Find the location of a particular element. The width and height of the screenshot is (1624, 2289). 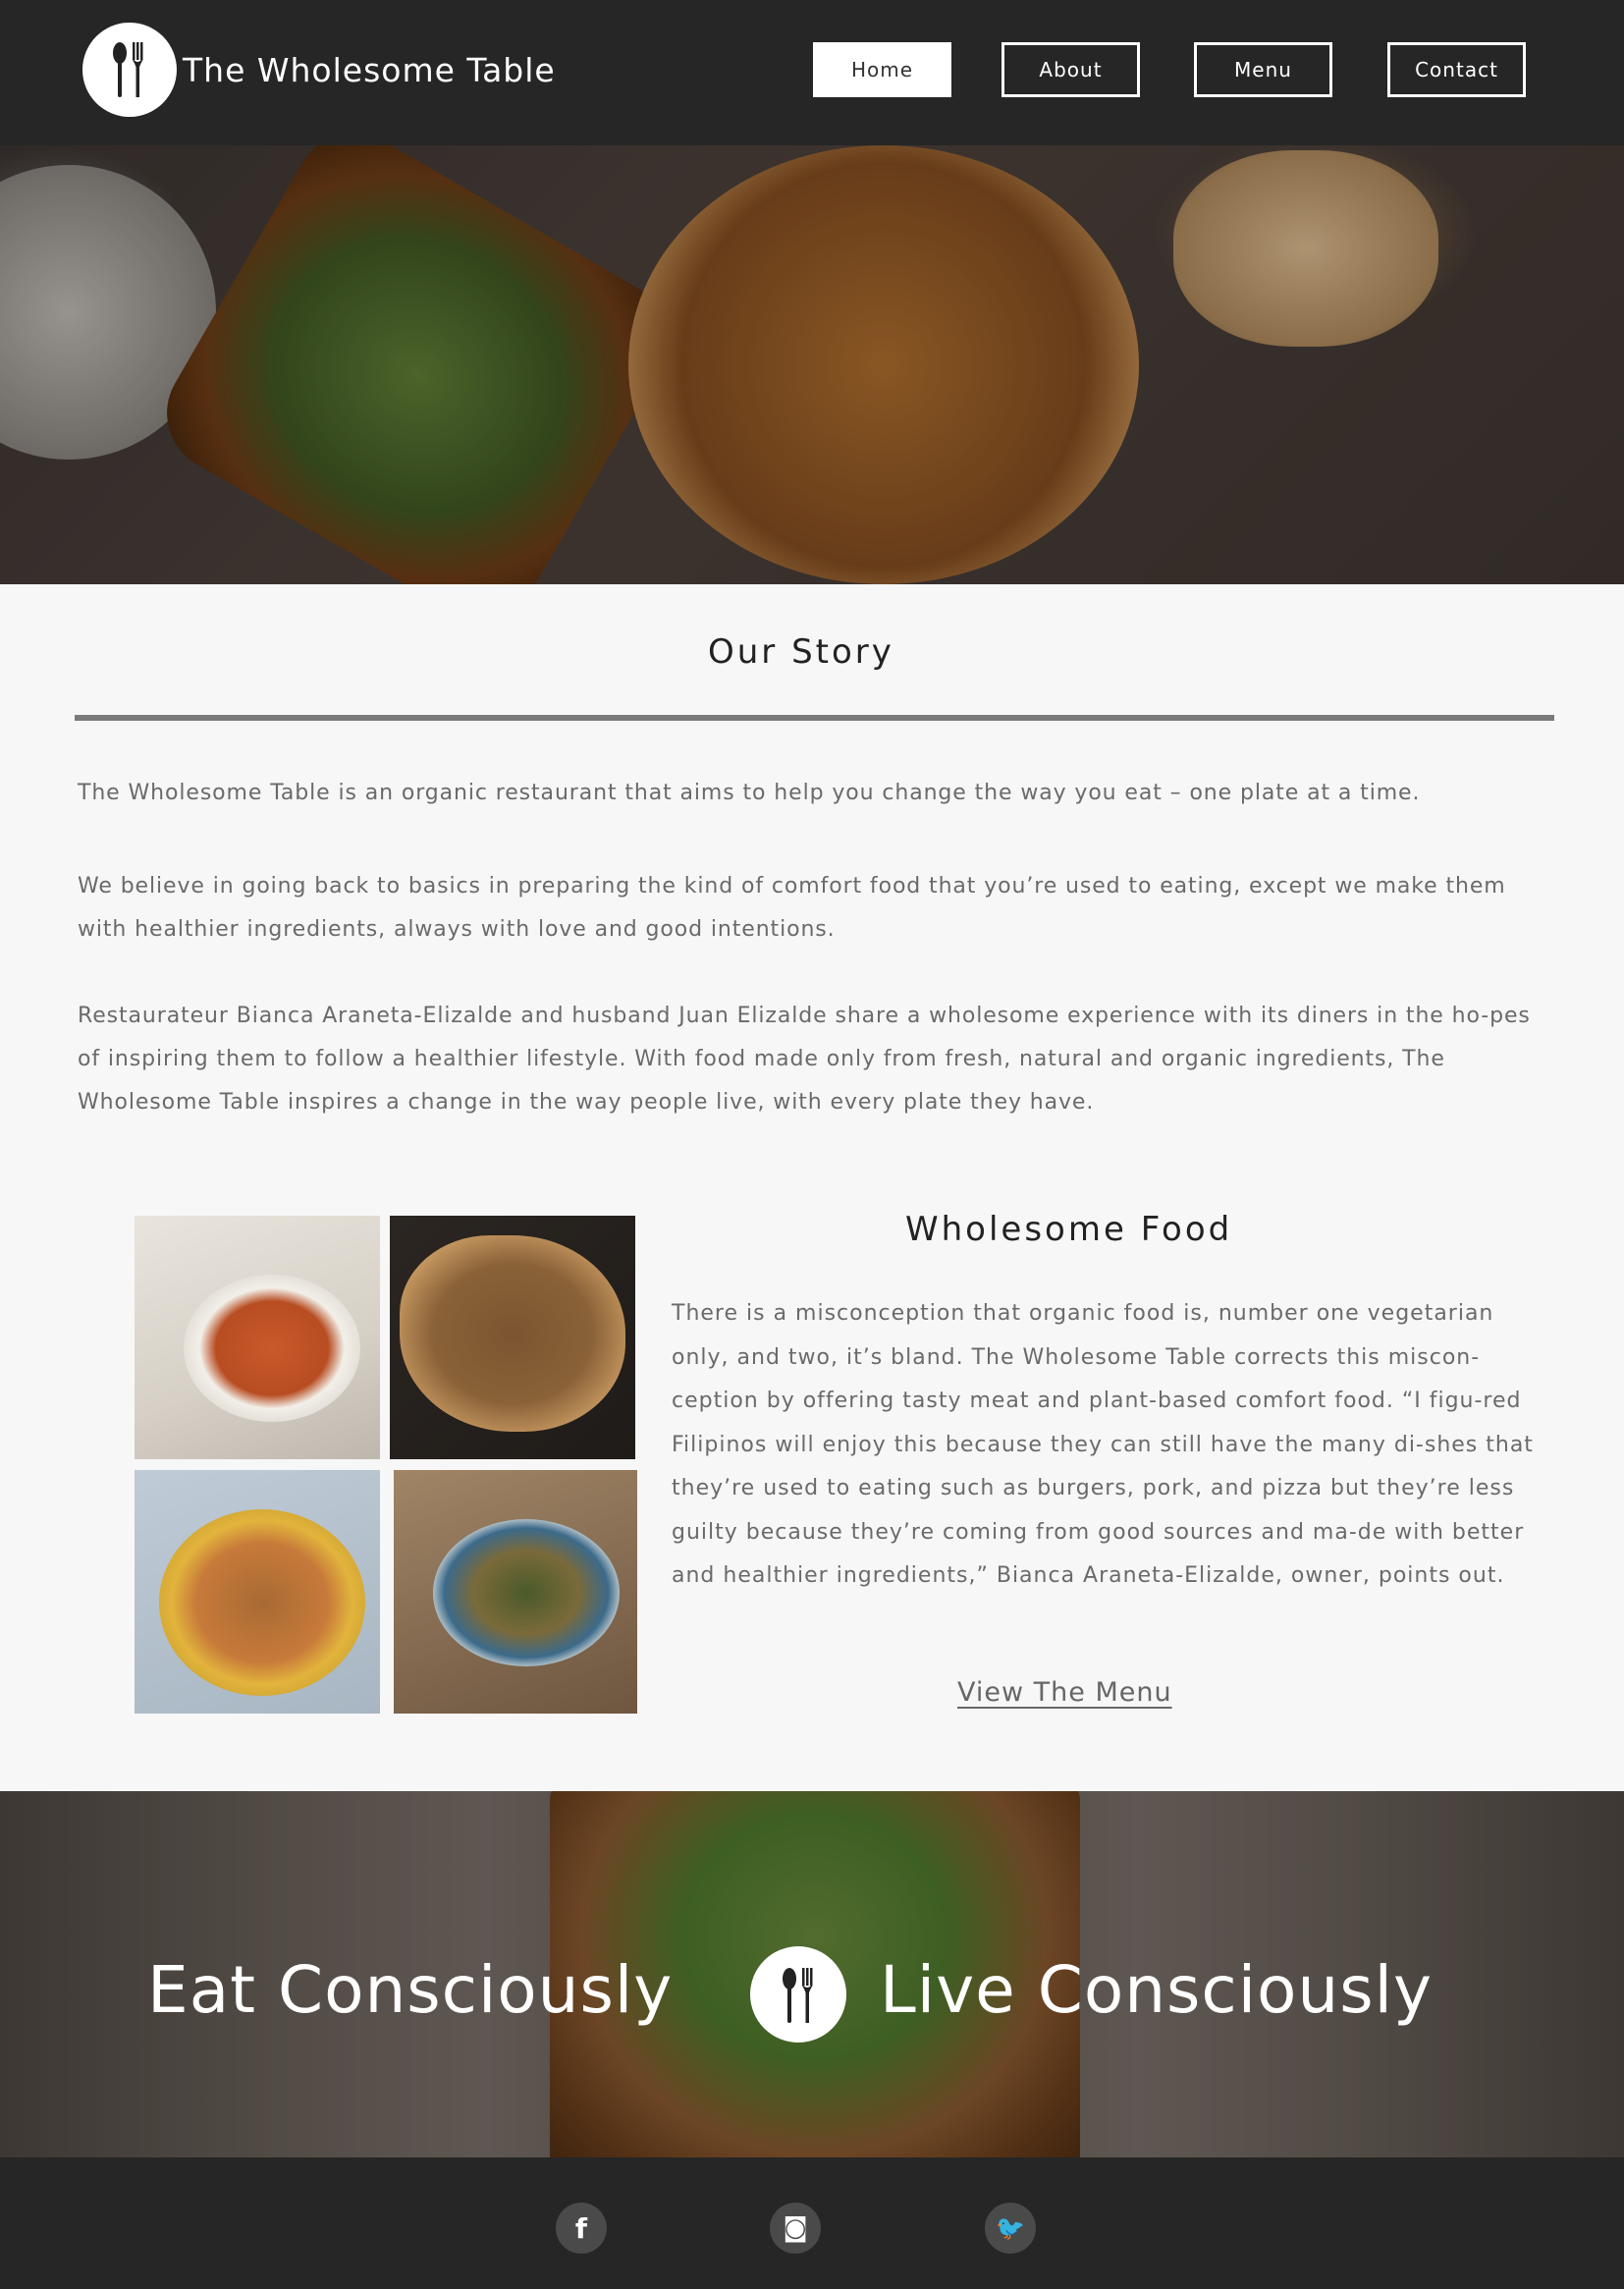

pasta-photo is located at coordinates (257, 1592).